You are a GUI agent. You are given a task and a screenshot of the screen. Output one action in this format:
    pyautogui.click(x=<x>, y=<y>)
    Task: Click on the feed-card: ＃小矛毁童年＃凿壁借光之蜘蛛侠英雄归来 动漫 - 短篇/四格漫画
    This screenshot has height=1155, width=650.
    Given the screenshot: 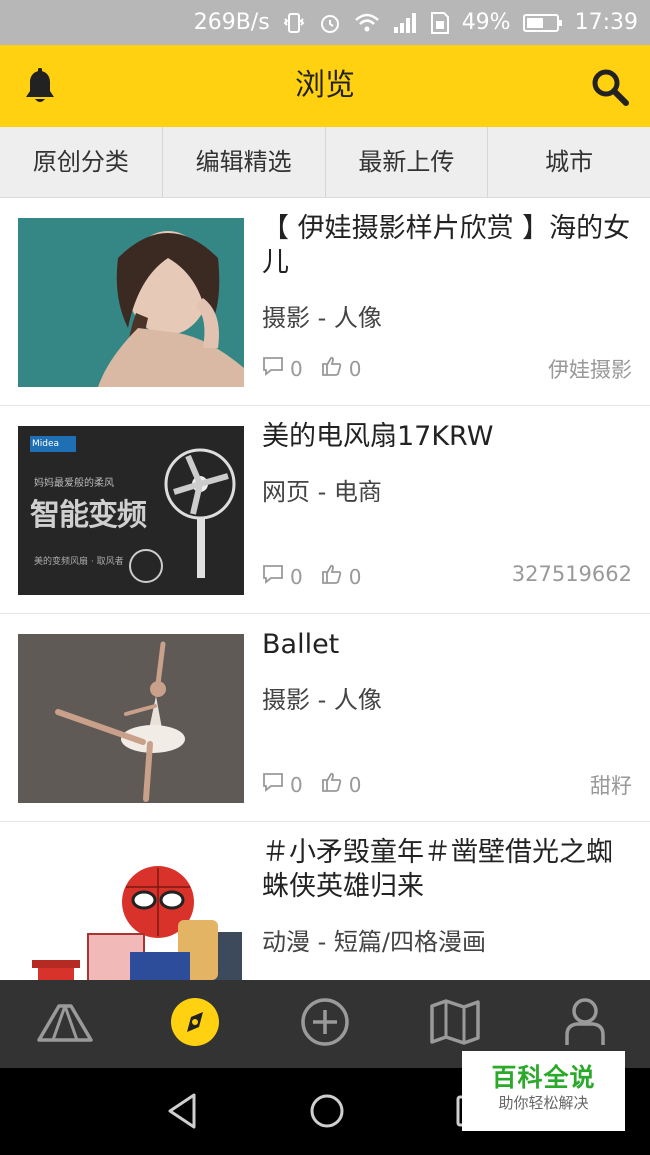 What is the action you would take?
    pyautogui.click(x=325, y=901)
    